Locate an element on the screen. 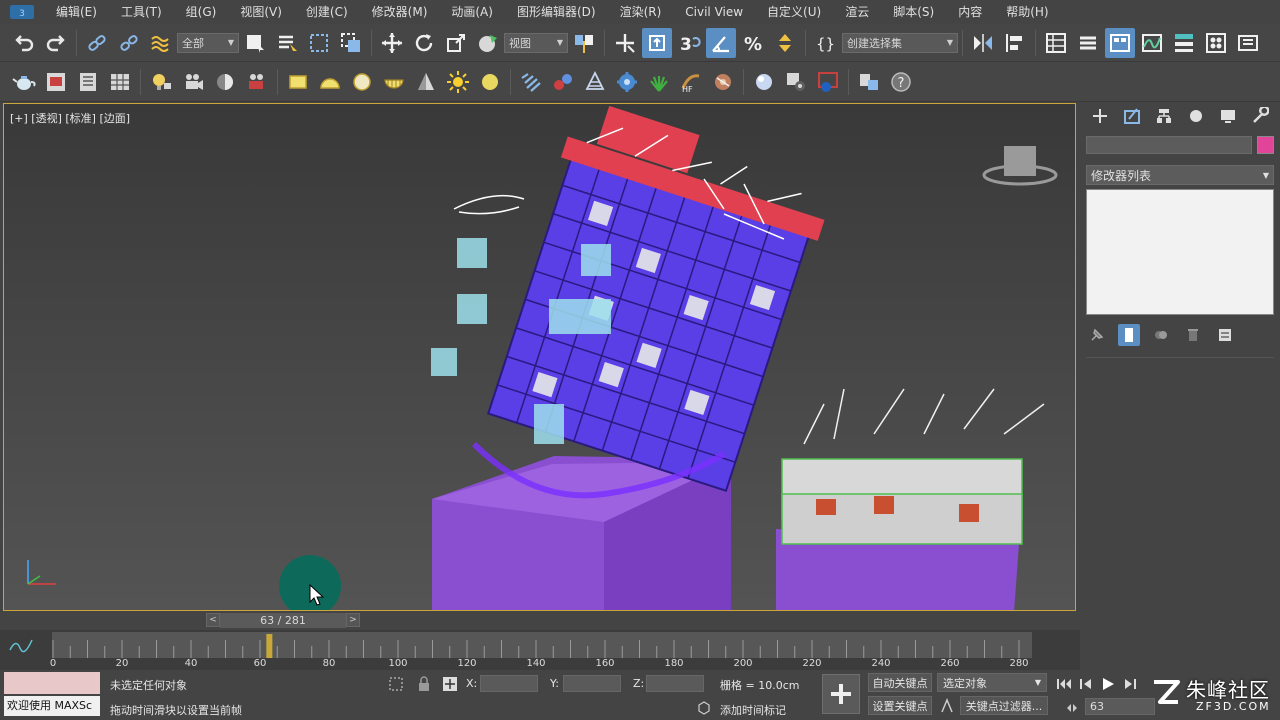  set-keys-icon is located at coordinates (841, 694).